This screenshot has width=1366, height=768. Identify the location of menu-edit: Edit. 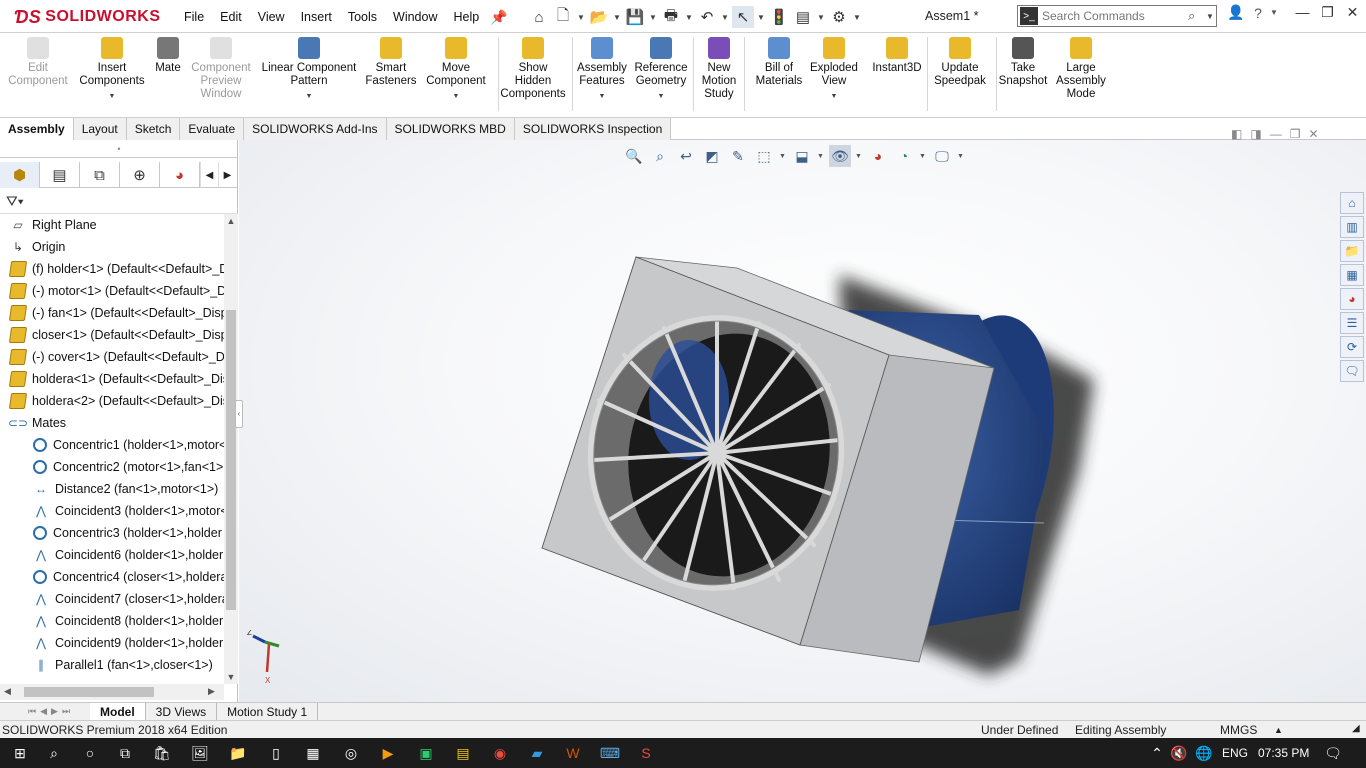
(231, 17).